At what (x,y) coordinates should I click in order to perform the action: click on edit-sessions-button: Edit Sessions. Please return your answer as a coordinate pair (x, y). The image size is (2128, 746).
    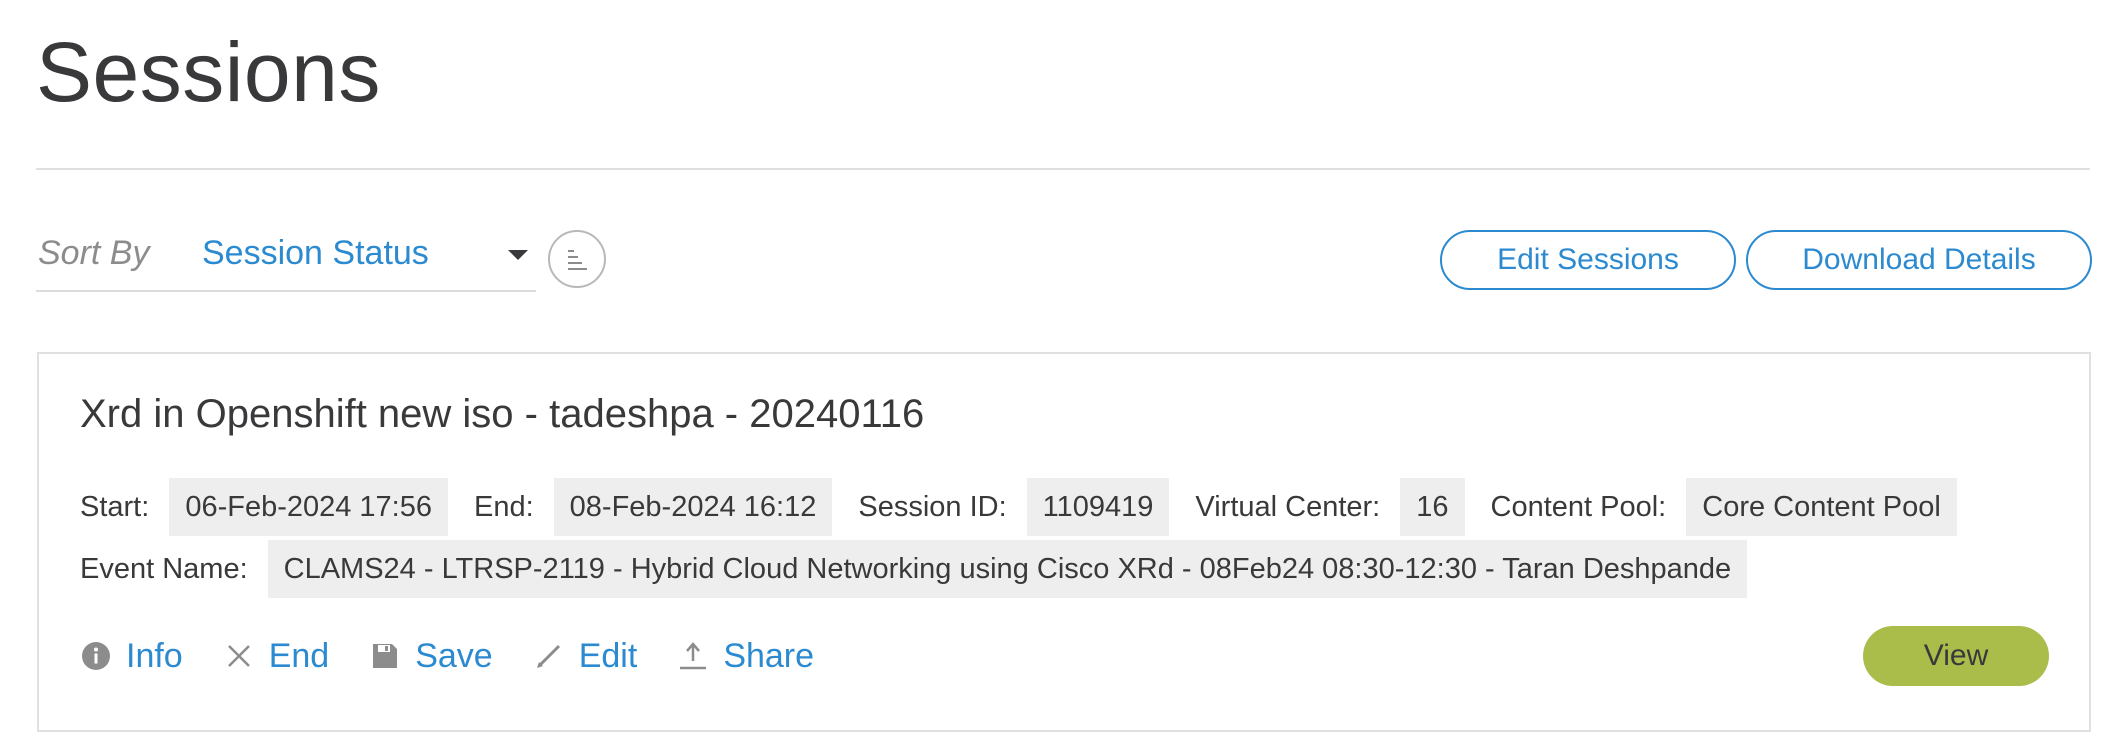
    Looking at the image, I should click on (1588, 260).